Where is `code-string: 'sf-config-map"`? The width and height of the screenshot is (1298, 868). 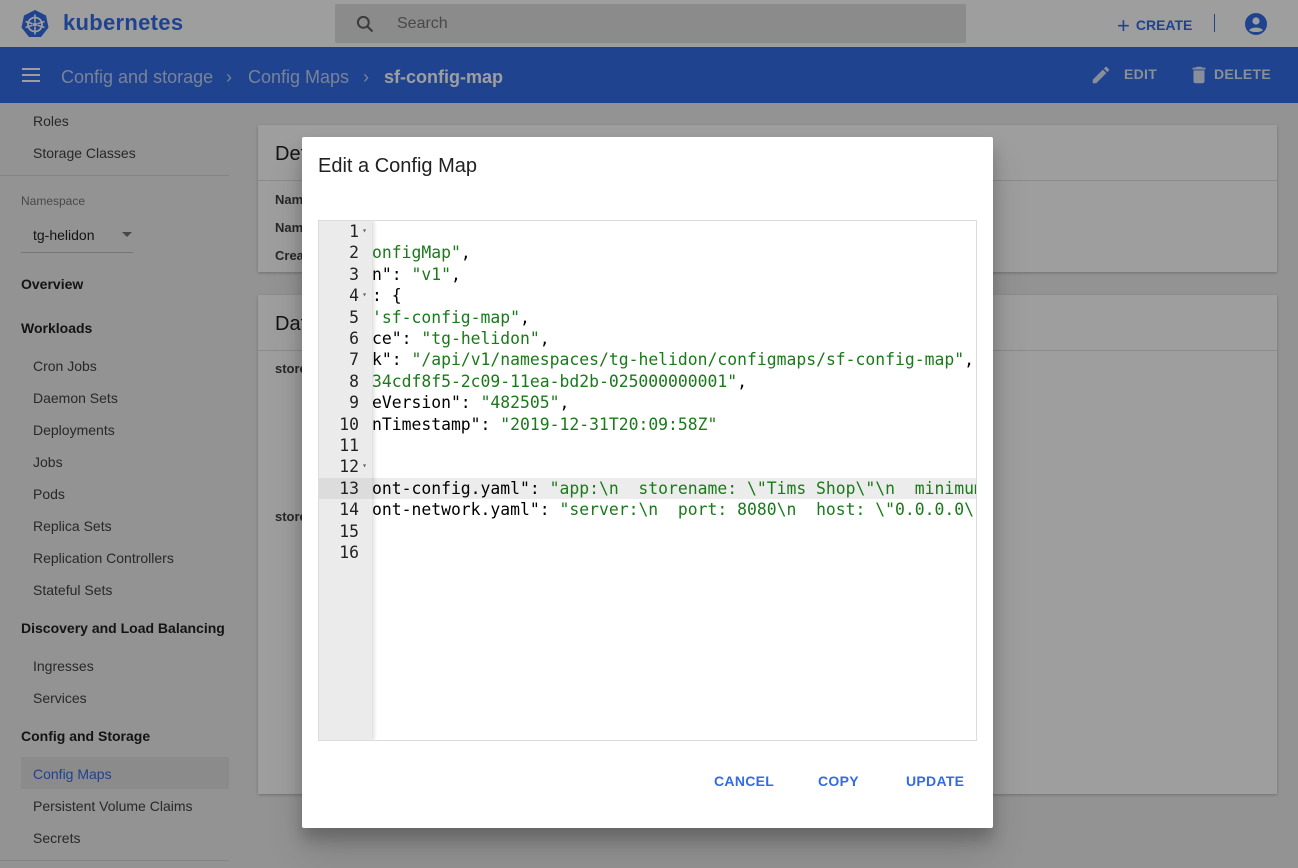 code-string: 'sf-config-map" is located at coordinates (446, 317).